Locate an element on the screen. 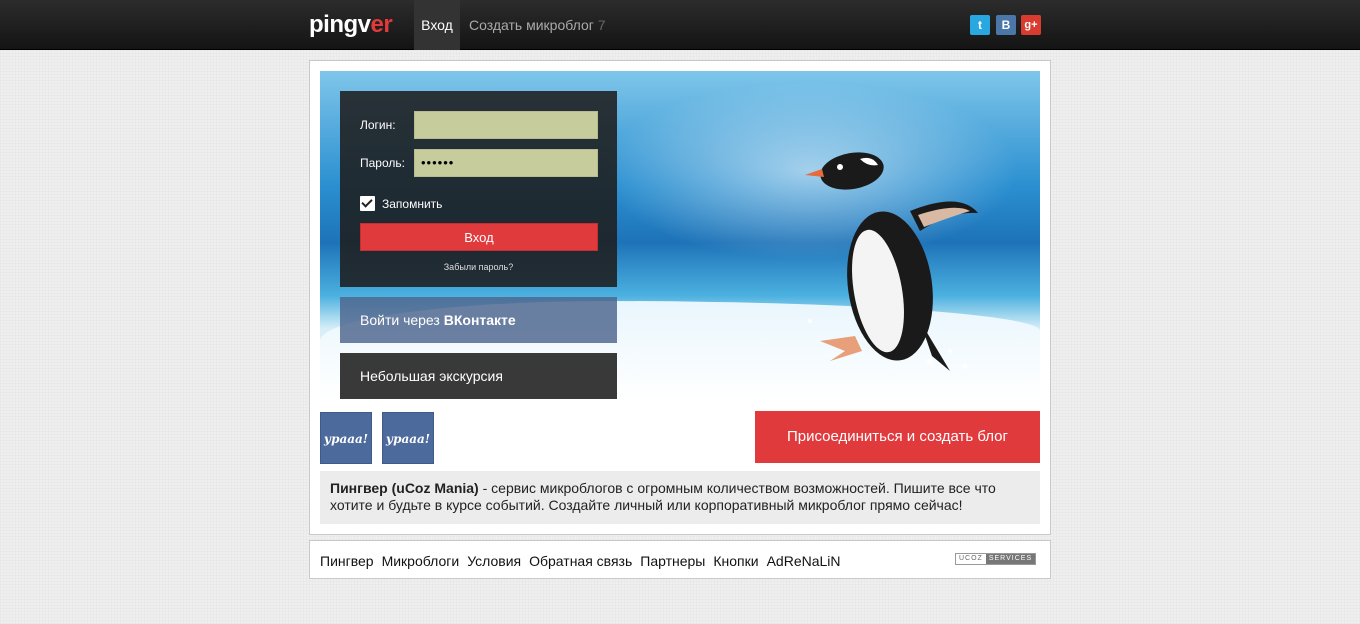 The height and width of the screenshot is (624, 1360). login-input is located at coordinates (506, 125).